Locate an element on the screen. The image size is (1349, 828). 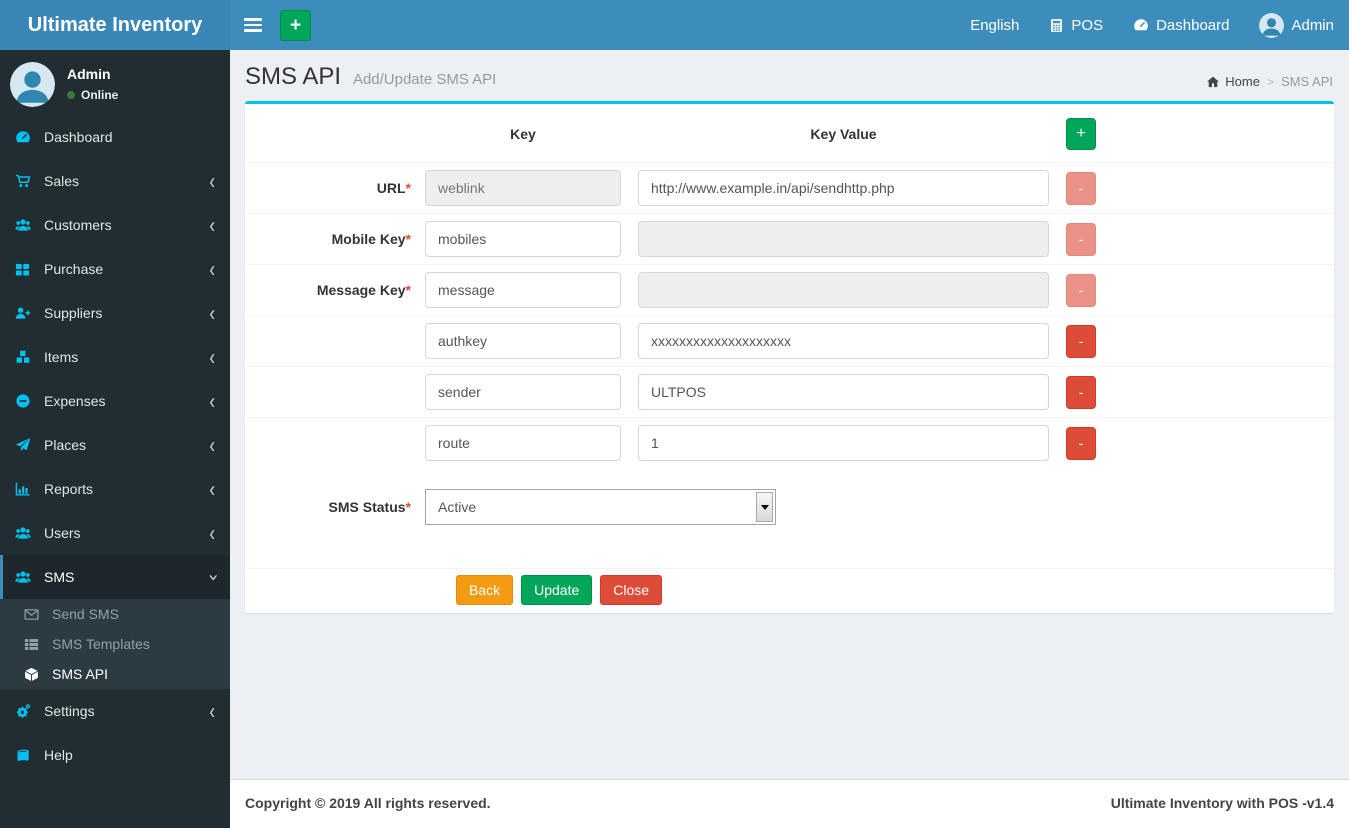
sidebar-item-sms-templates: SMS Templates is located at coordinates (115, 644).